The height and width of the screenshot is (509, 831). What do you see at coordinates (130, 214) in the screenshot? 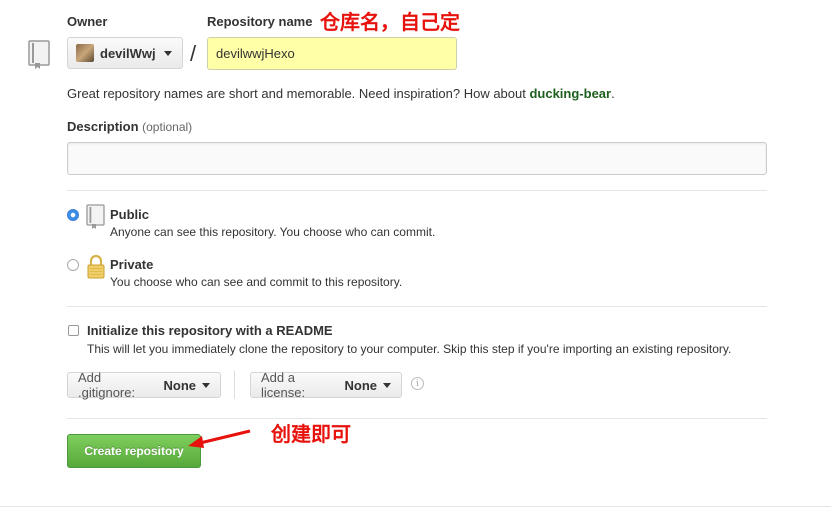
I see `public-title: Public` at bounding box center [130, 214].